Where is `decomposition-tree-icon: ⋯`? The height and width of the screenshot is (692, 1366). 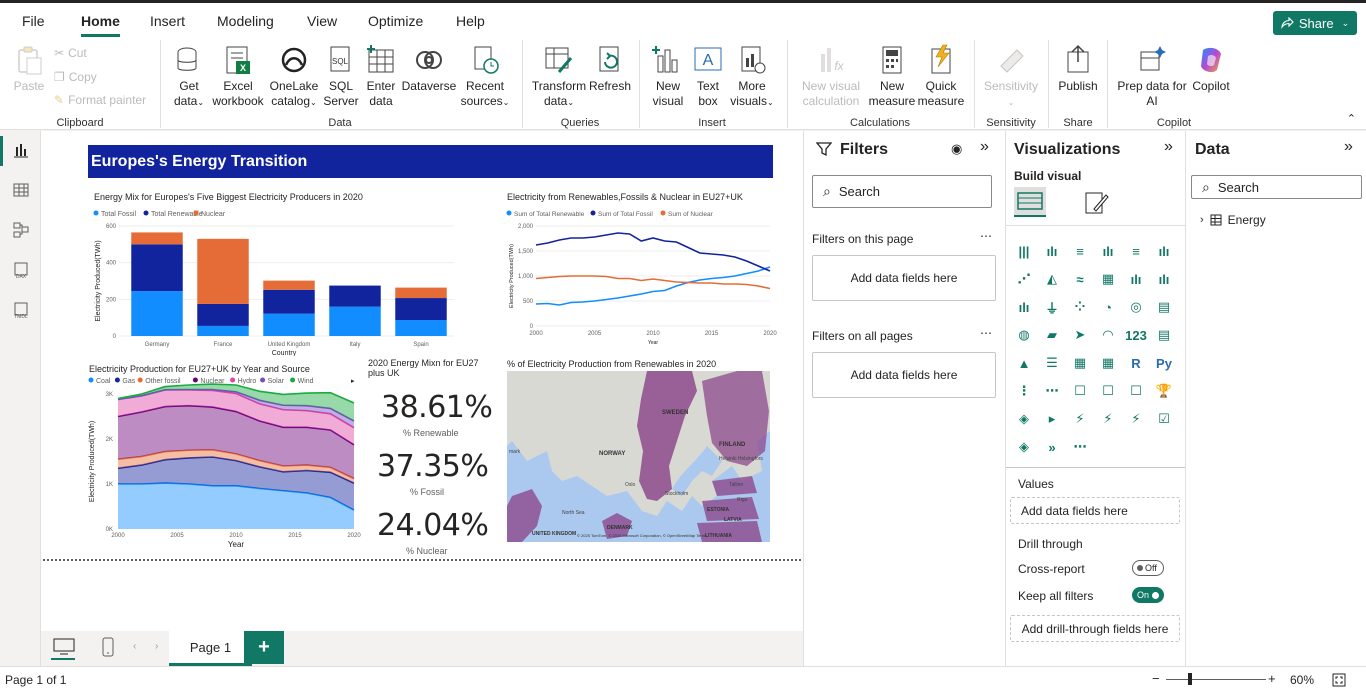
decomposition-tree-icon: ⋯ is located at coordinates (1052, 391).